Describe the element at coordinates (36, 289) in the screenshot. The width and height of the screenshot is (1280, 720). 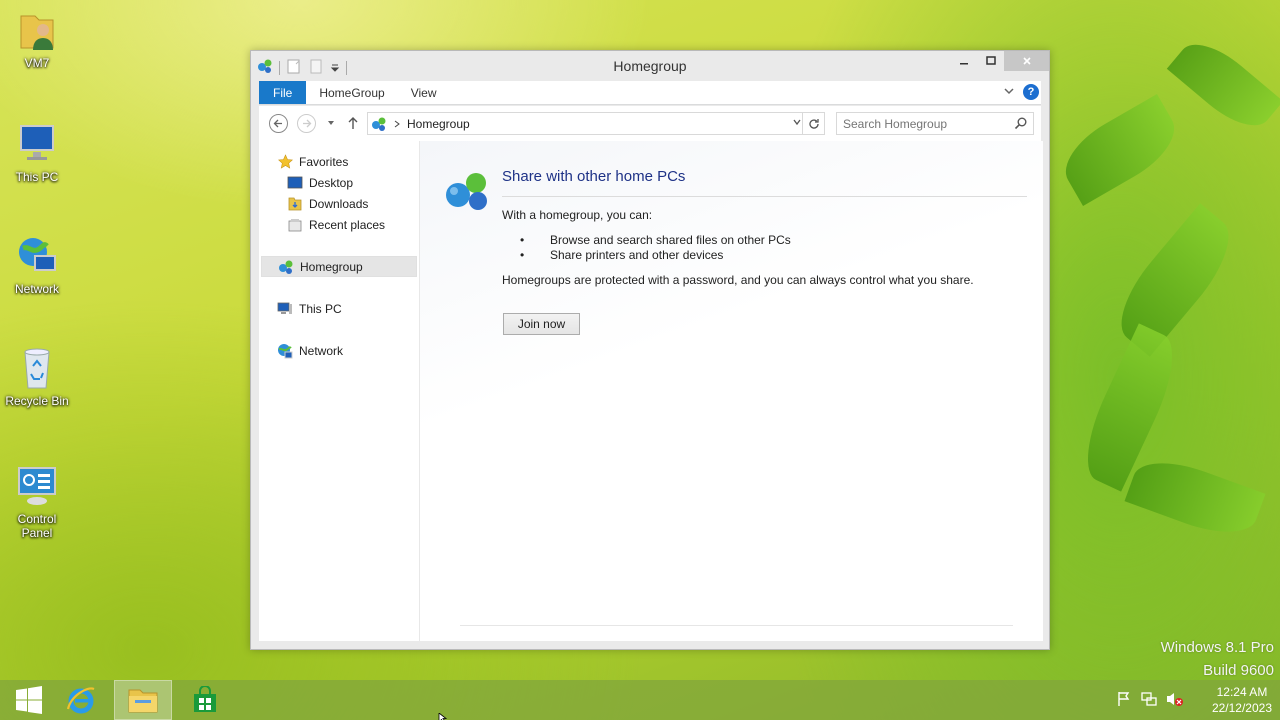
I see `desktop-icon-label: Network` at that location.